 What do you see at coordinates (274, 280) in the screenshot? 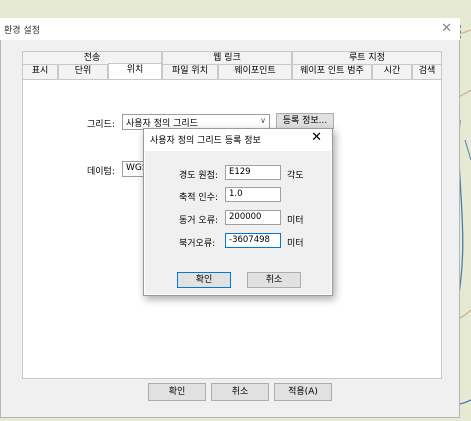
I see `dialog-cancel-button: 취소` at bounding box center [274, 280].